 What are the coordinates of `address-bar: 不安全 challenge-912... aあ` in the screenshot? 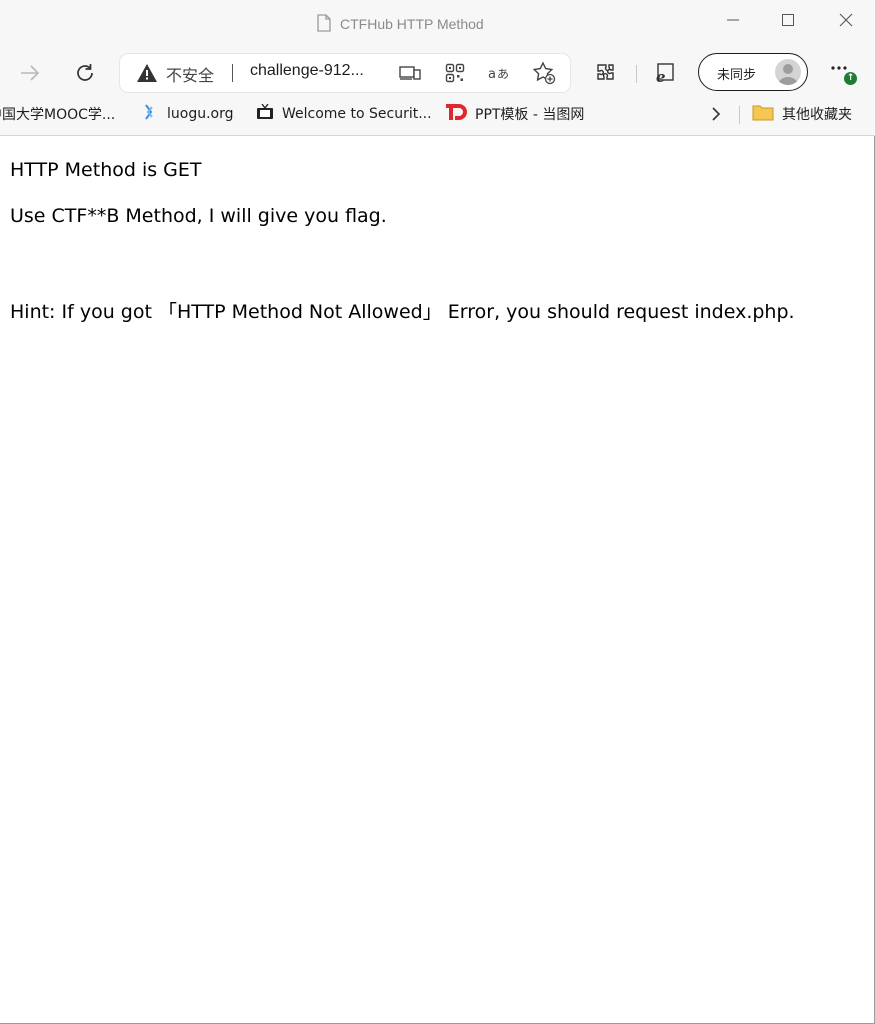 It's located at (345, 73).